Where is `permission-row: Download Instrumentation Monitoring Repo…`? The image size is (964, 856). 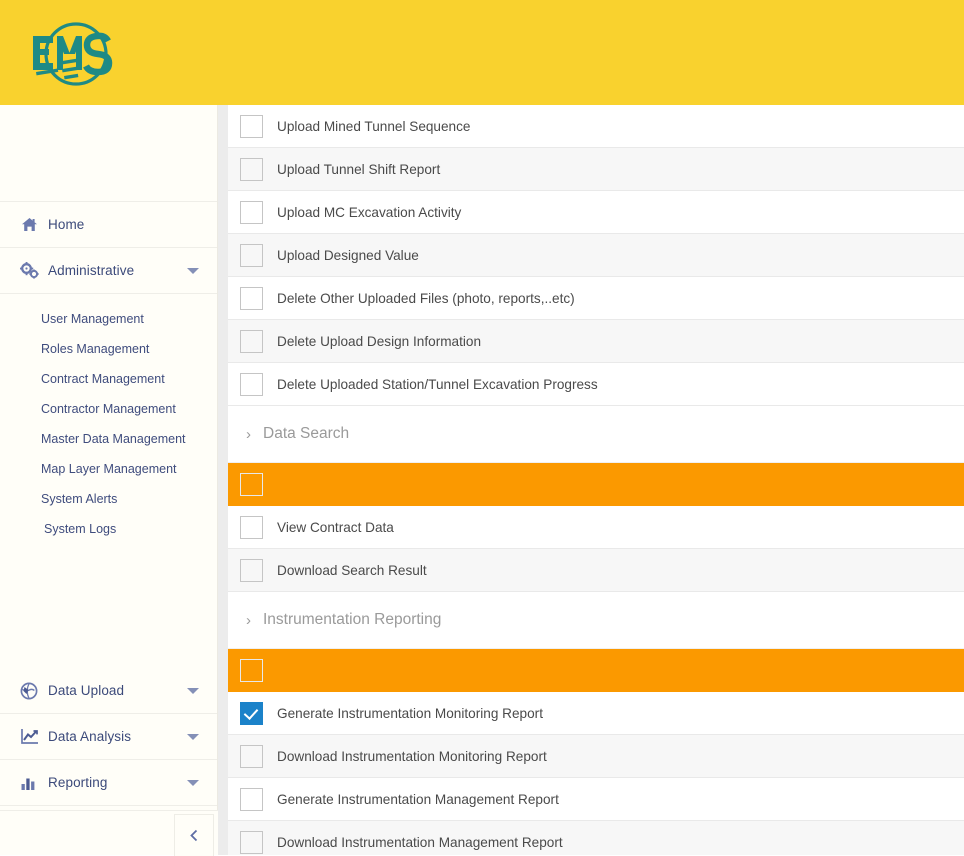
permission-row: Download Instrumentation Monitoring Repo… is located at coordinates (596, 756).